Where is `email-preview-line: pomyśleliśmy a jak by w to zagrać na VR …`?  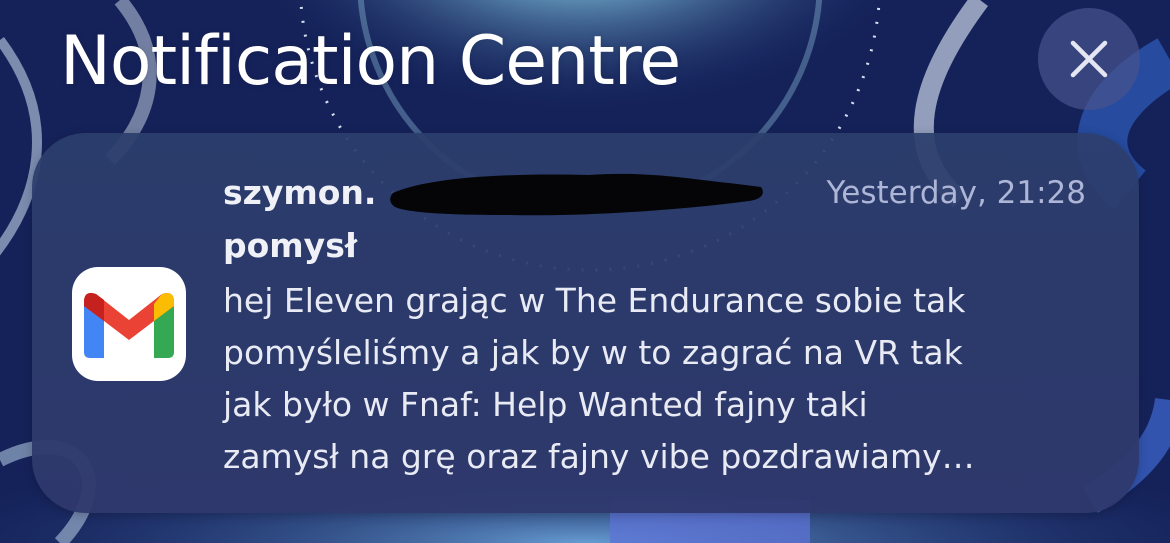 email-preview-line: pomyśleliśmy a jak by w to zagrać na VR … is located at coordinates (593, 352).